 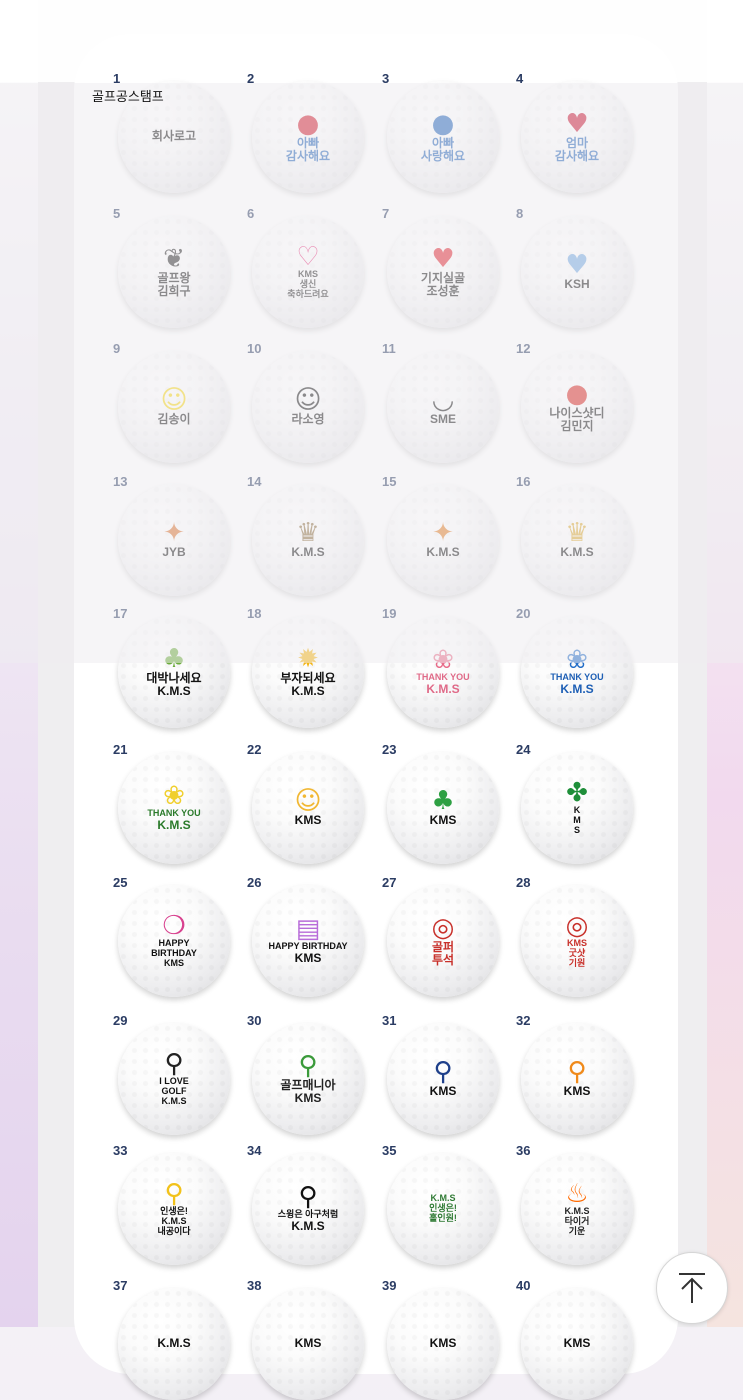 What do you see at coordinates (308, 272) in the screenshot?
I see `golf-ball-option-6: ♡ KMS 생신 축하드려요` at bounding box center [308, 272].